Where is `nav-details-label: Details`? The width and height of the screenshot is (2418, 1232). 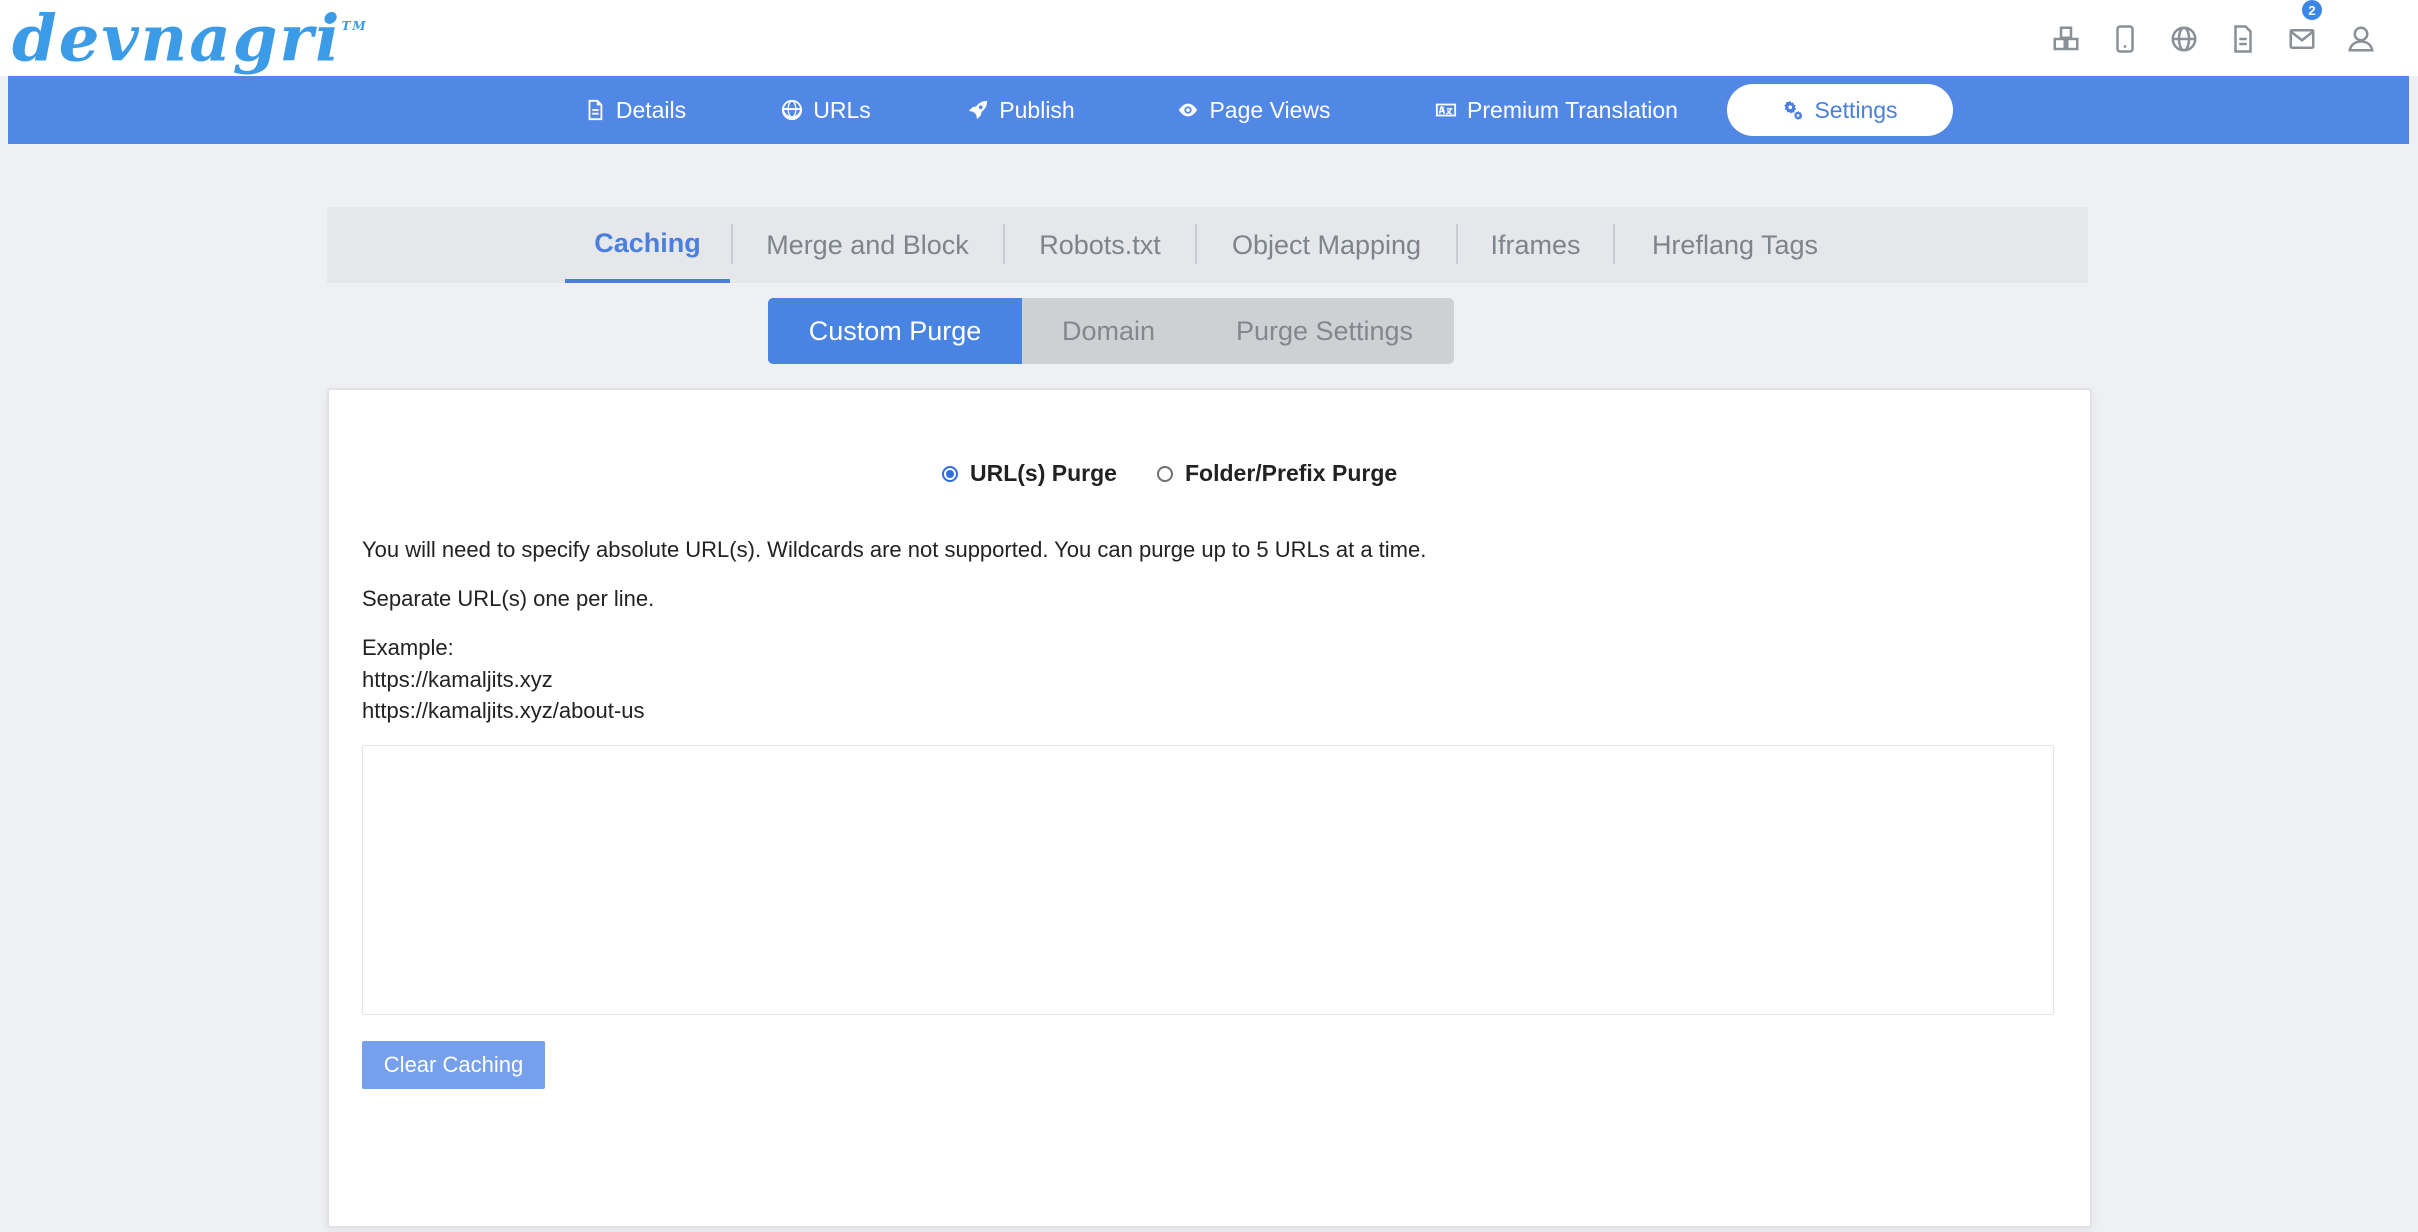 nav-details-label: Details is located at coordinates (651, 109).